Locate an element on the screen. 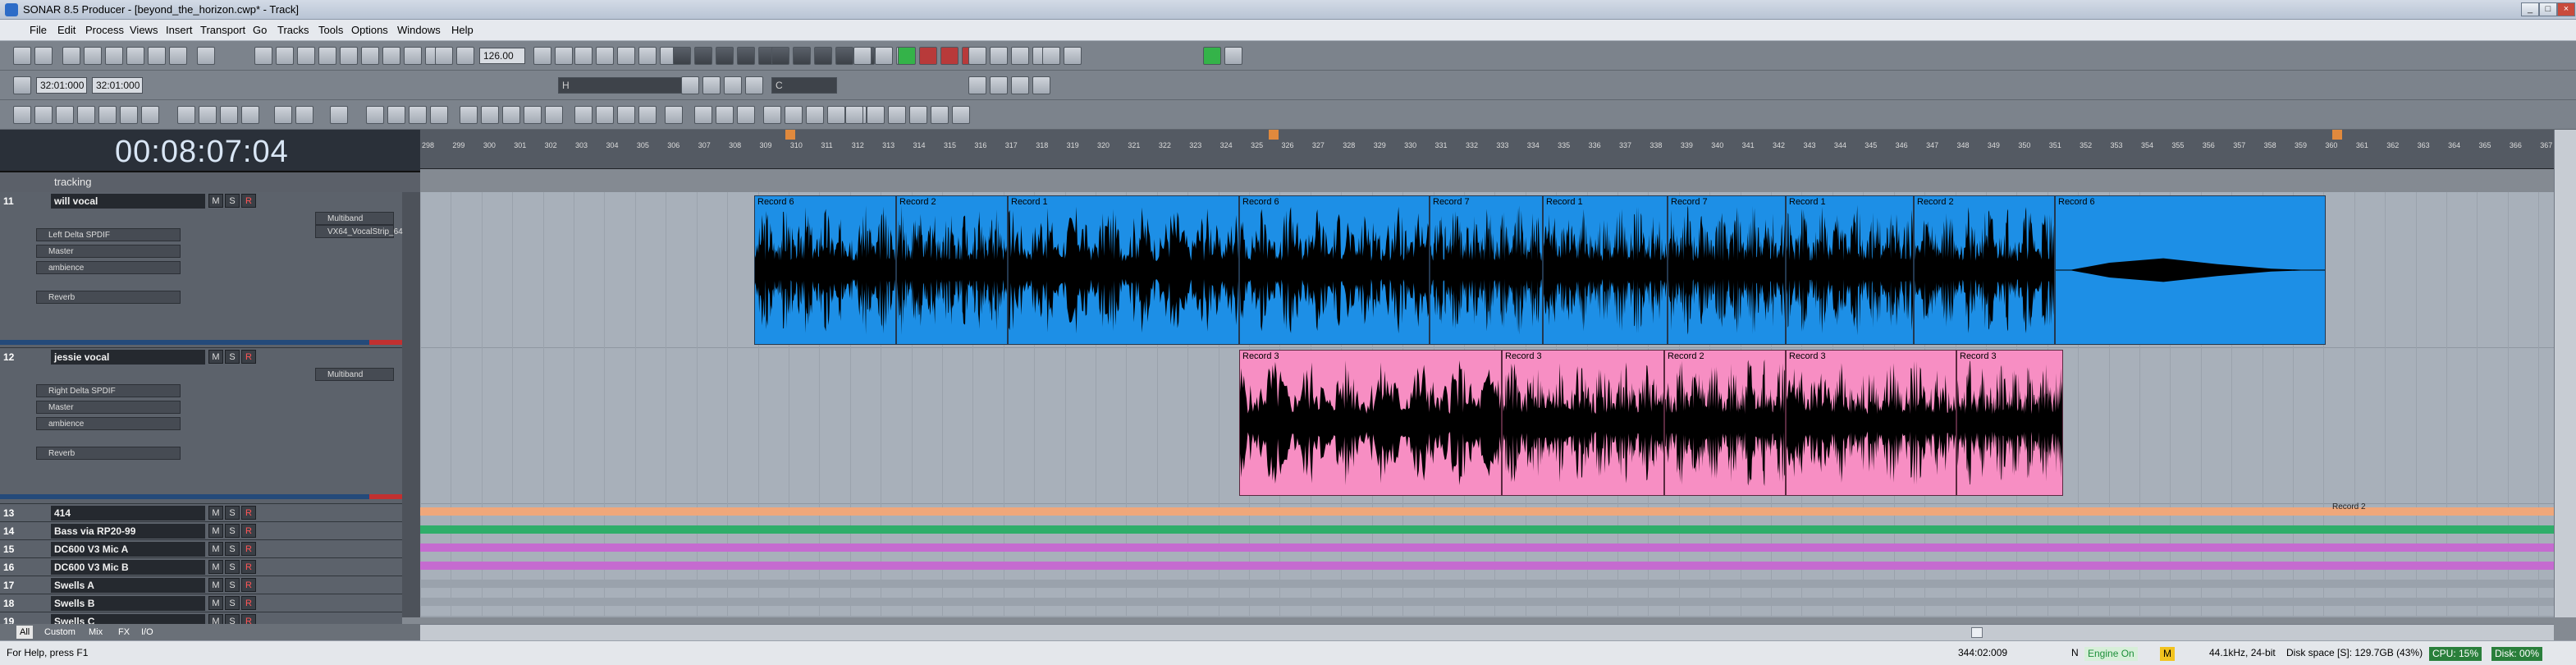  input-select: Right Delta SPDIF is located at coordinates (108, 390).